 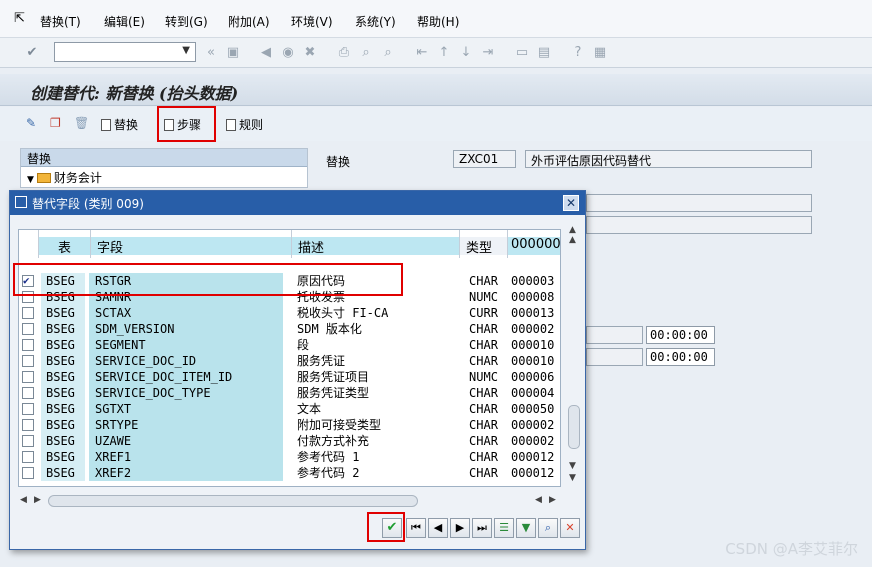 What do you see at coordinates (266, 53) in the screenshot?
I see `back-icon: ◀` at bounding box center [266, 53].